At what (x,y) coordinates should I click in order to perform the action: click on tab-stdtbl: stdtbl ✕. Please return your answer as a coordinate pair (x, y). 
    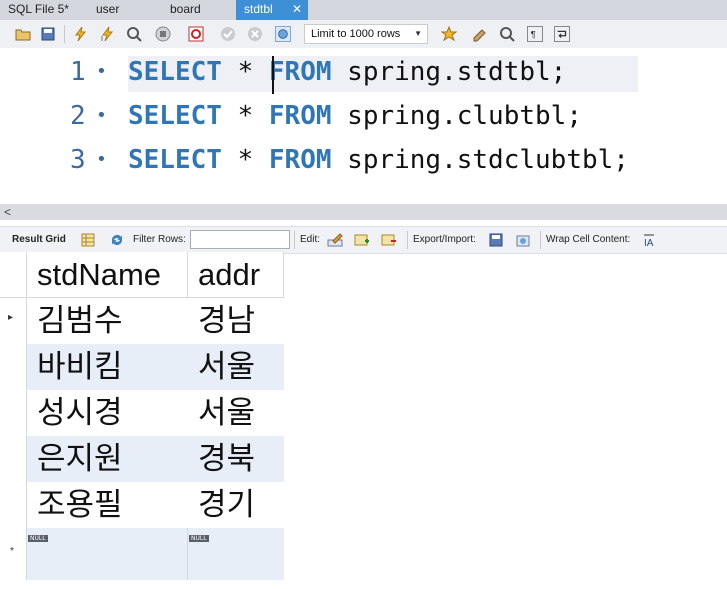
    Looking at the image, I should click on (272, 10).